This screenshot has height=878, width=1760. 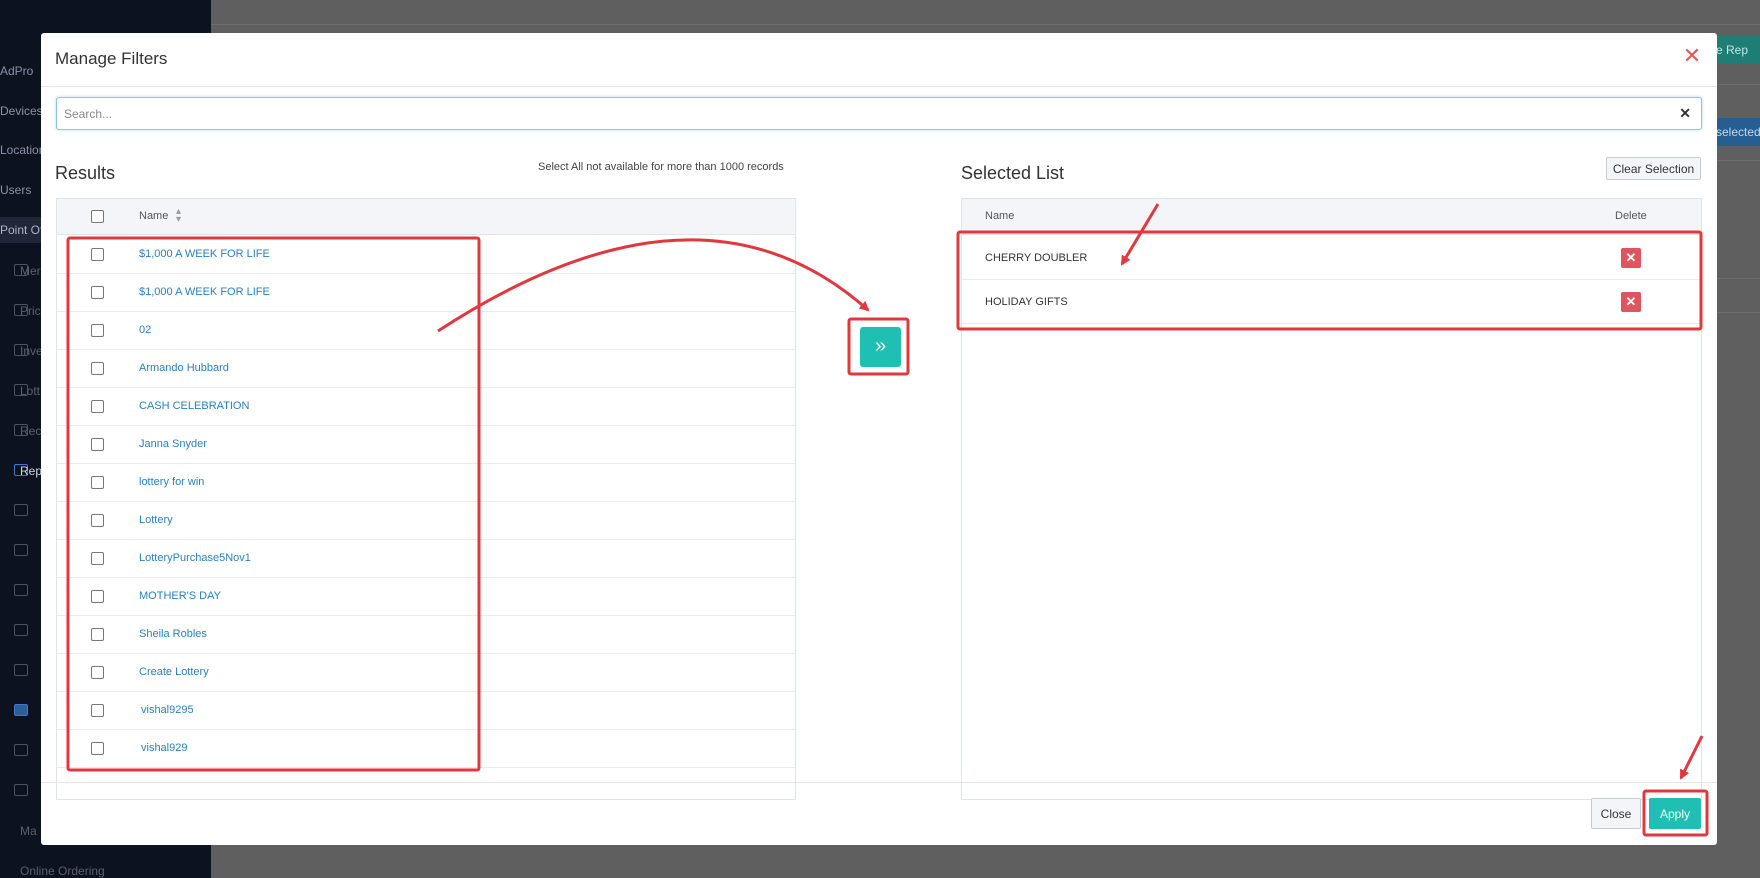 I want to click on bg-nav-inve: Inve, so click(x=31, y=351).